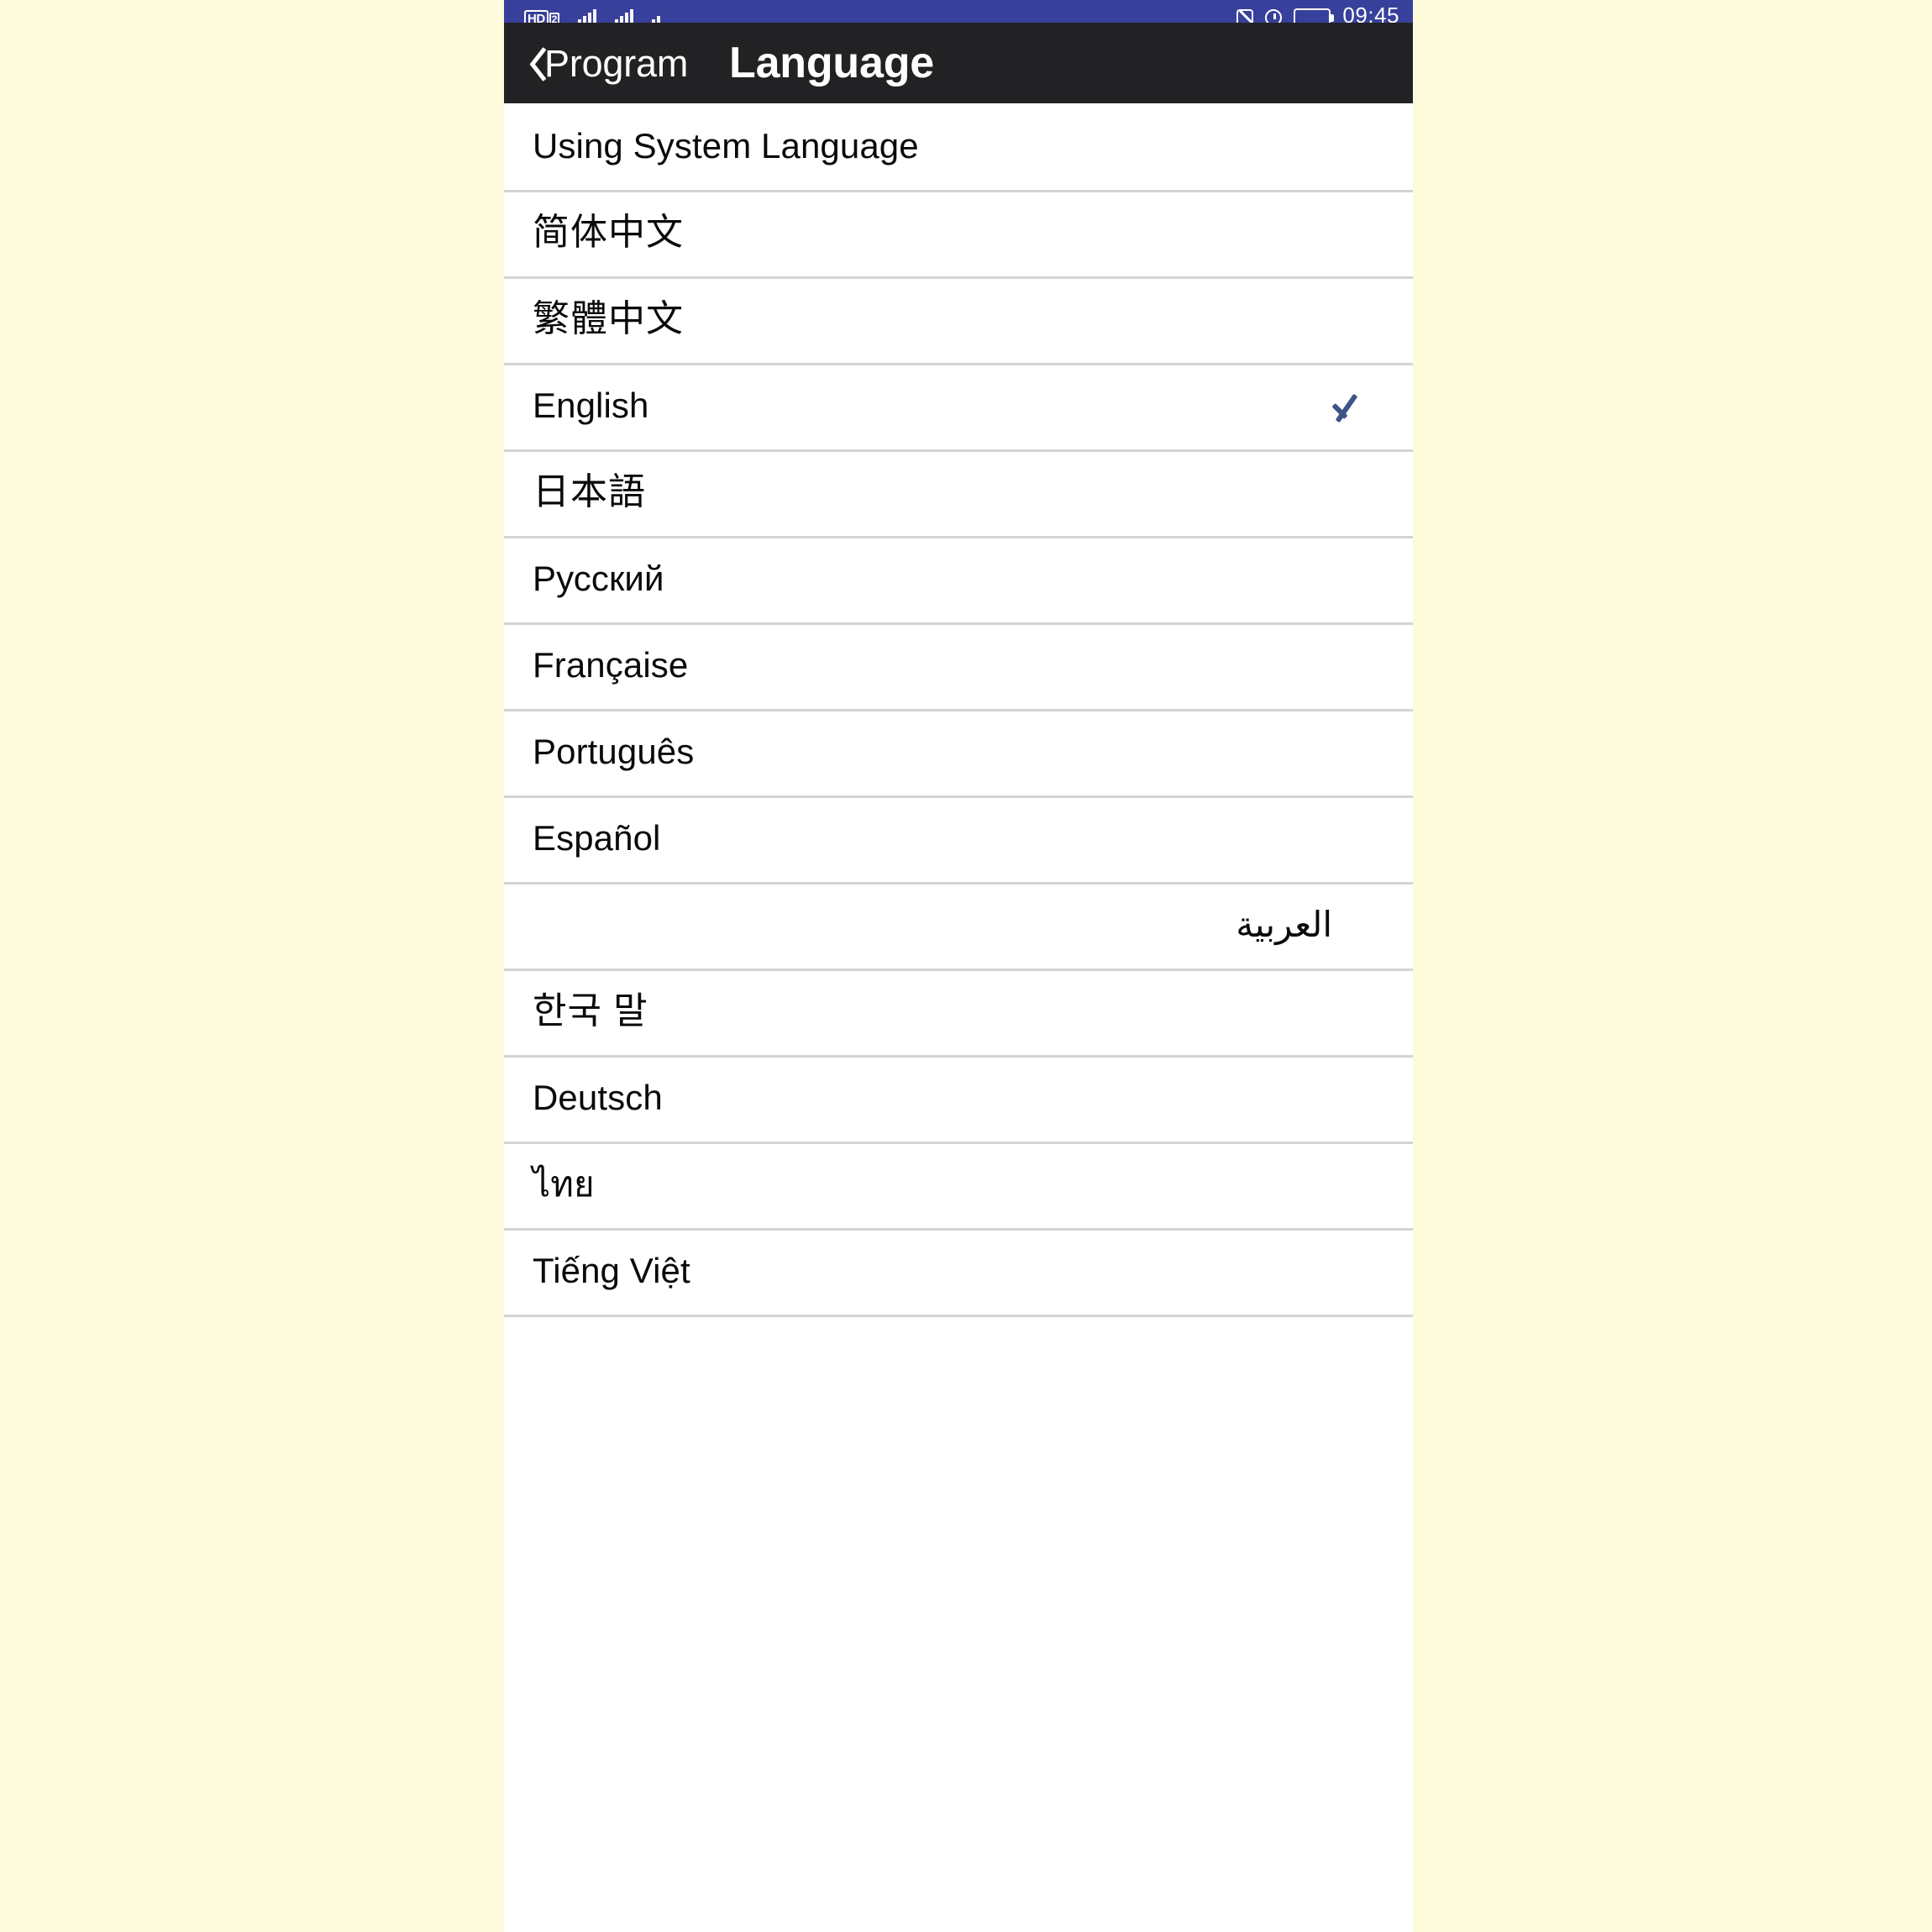  Describe the element at coordinates (536, 16) in the screenshot. I see `hd-label: HD` at that location.